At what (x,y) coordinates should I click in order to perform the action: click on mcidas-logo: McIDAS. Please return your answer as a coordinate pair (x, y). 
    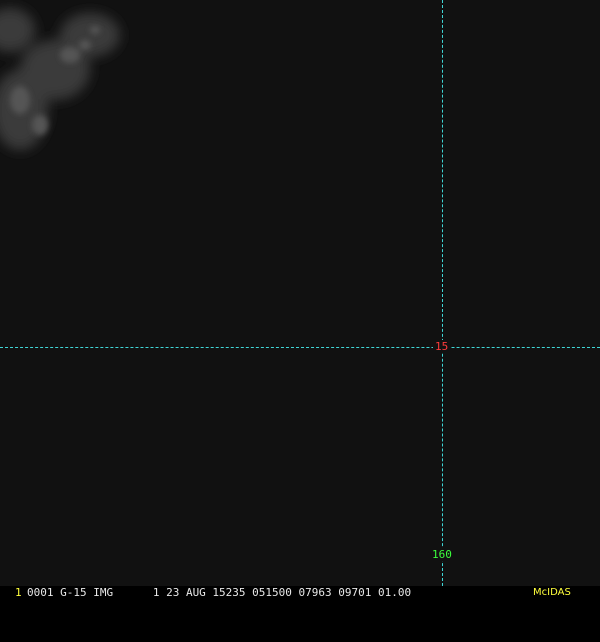
    Looking at the image, I should click on (552, 592).